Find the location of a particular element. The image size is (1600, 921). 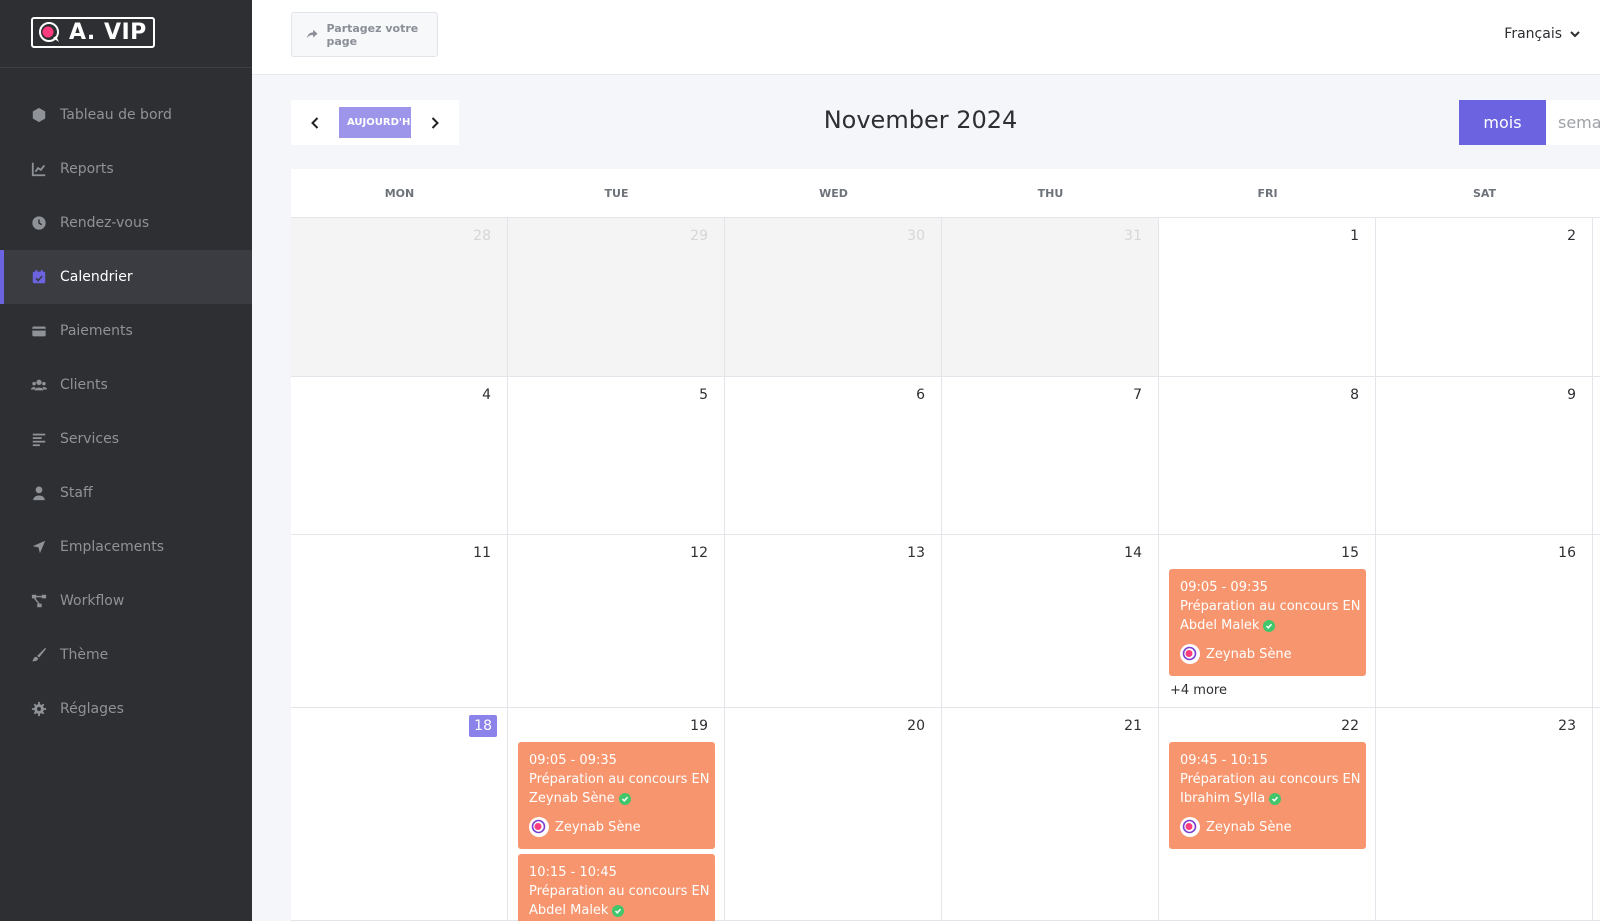

calendar-day-cell: 29 is located at coordinates (616, 297).